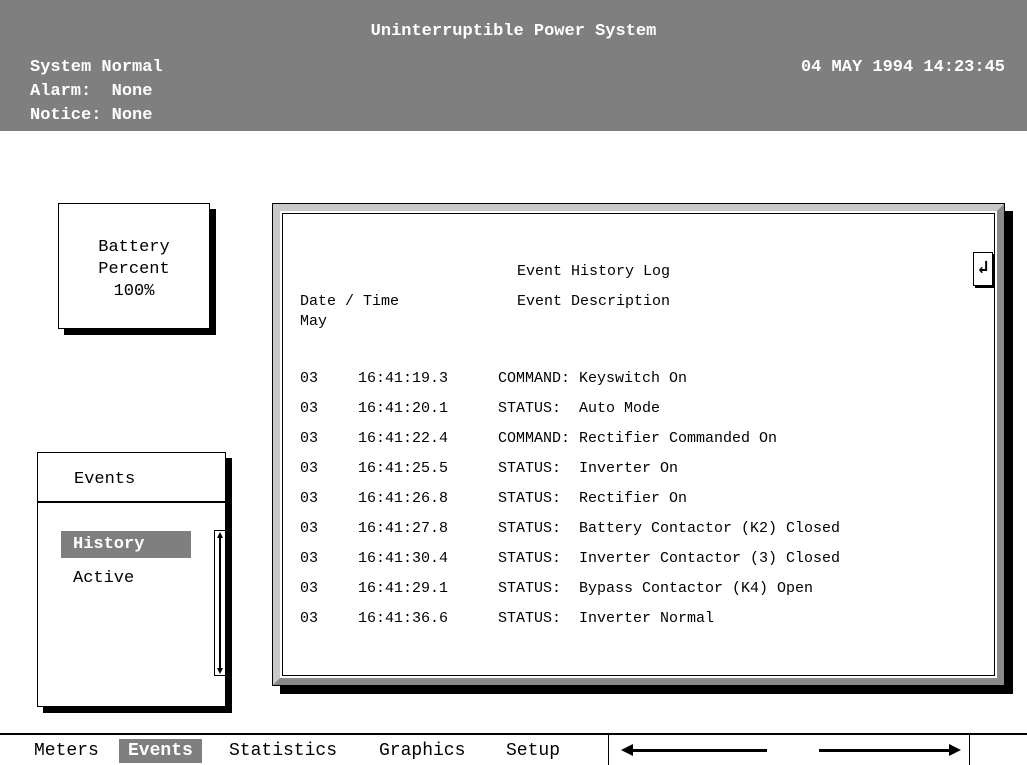 This screenshot has height=765, width=1027. I want to click on scrollbar-track-left, so click(700, 750).